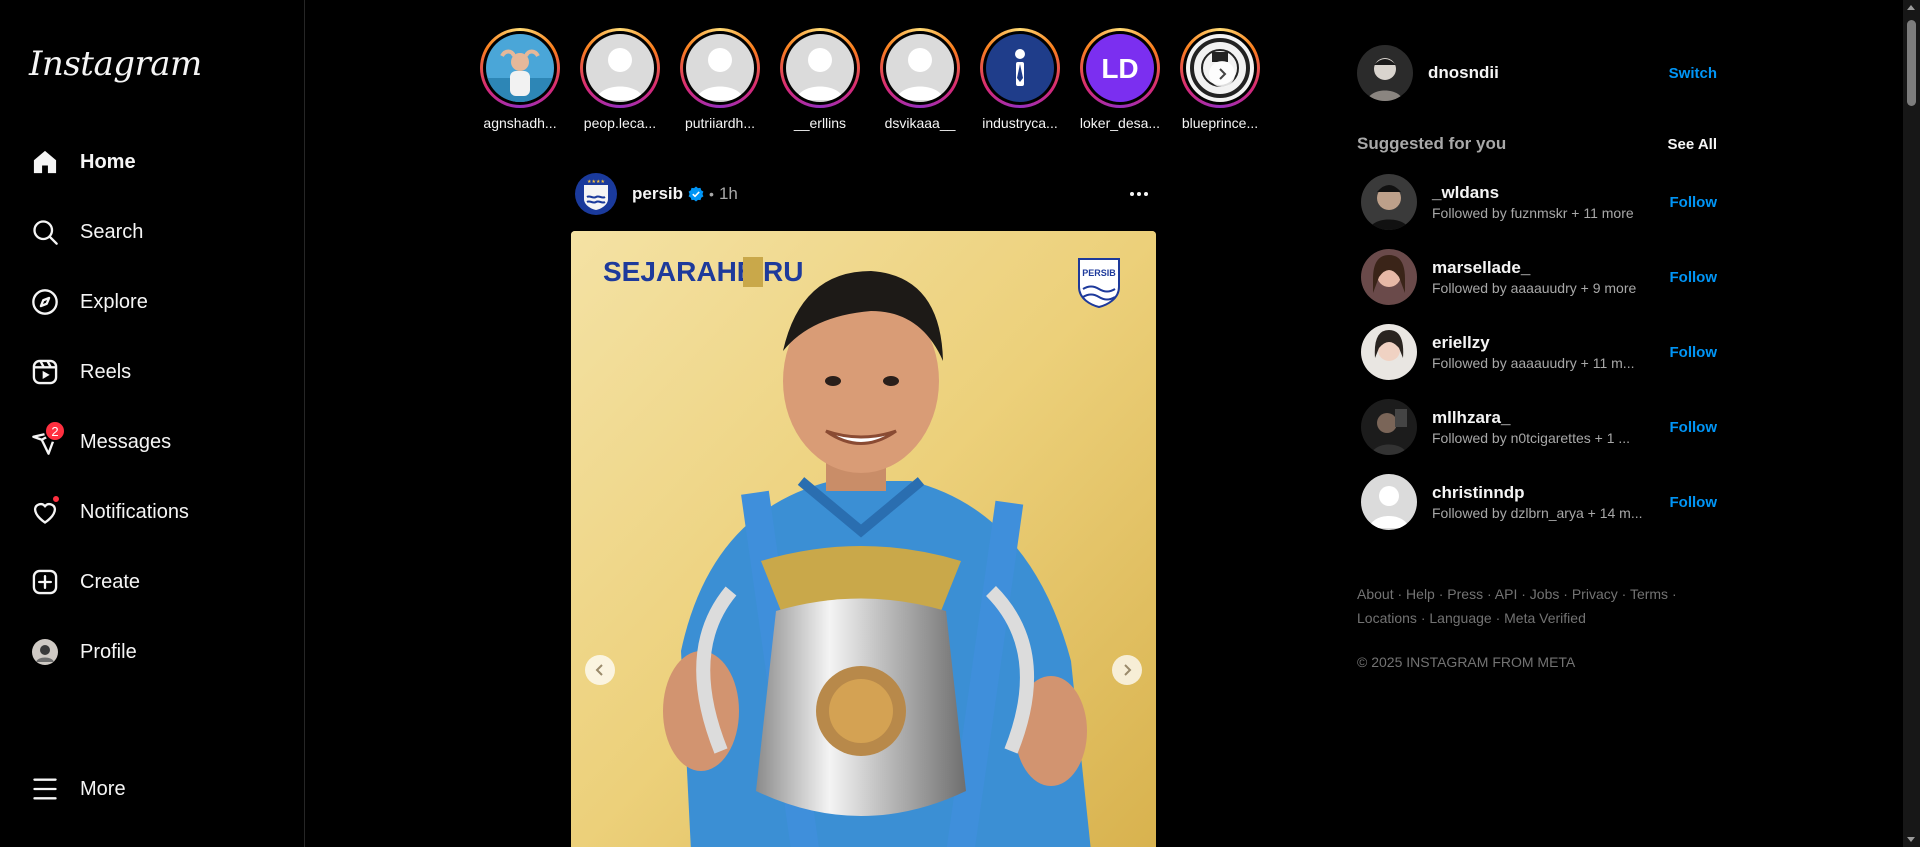 The width and height of the screenshot is (1920, 847). What do you see at coordinates (154, 162) in the screenshot?
I see `nav-home: Home` at bounding box center [154, 162].